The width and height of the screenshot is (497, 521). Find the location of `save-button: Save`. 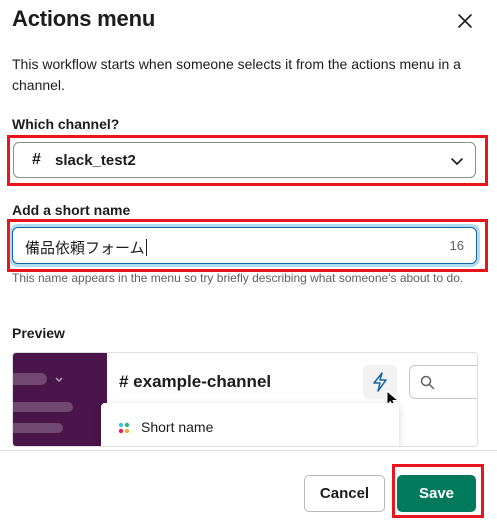

save-button: Save is located at coordinates (436, 493).